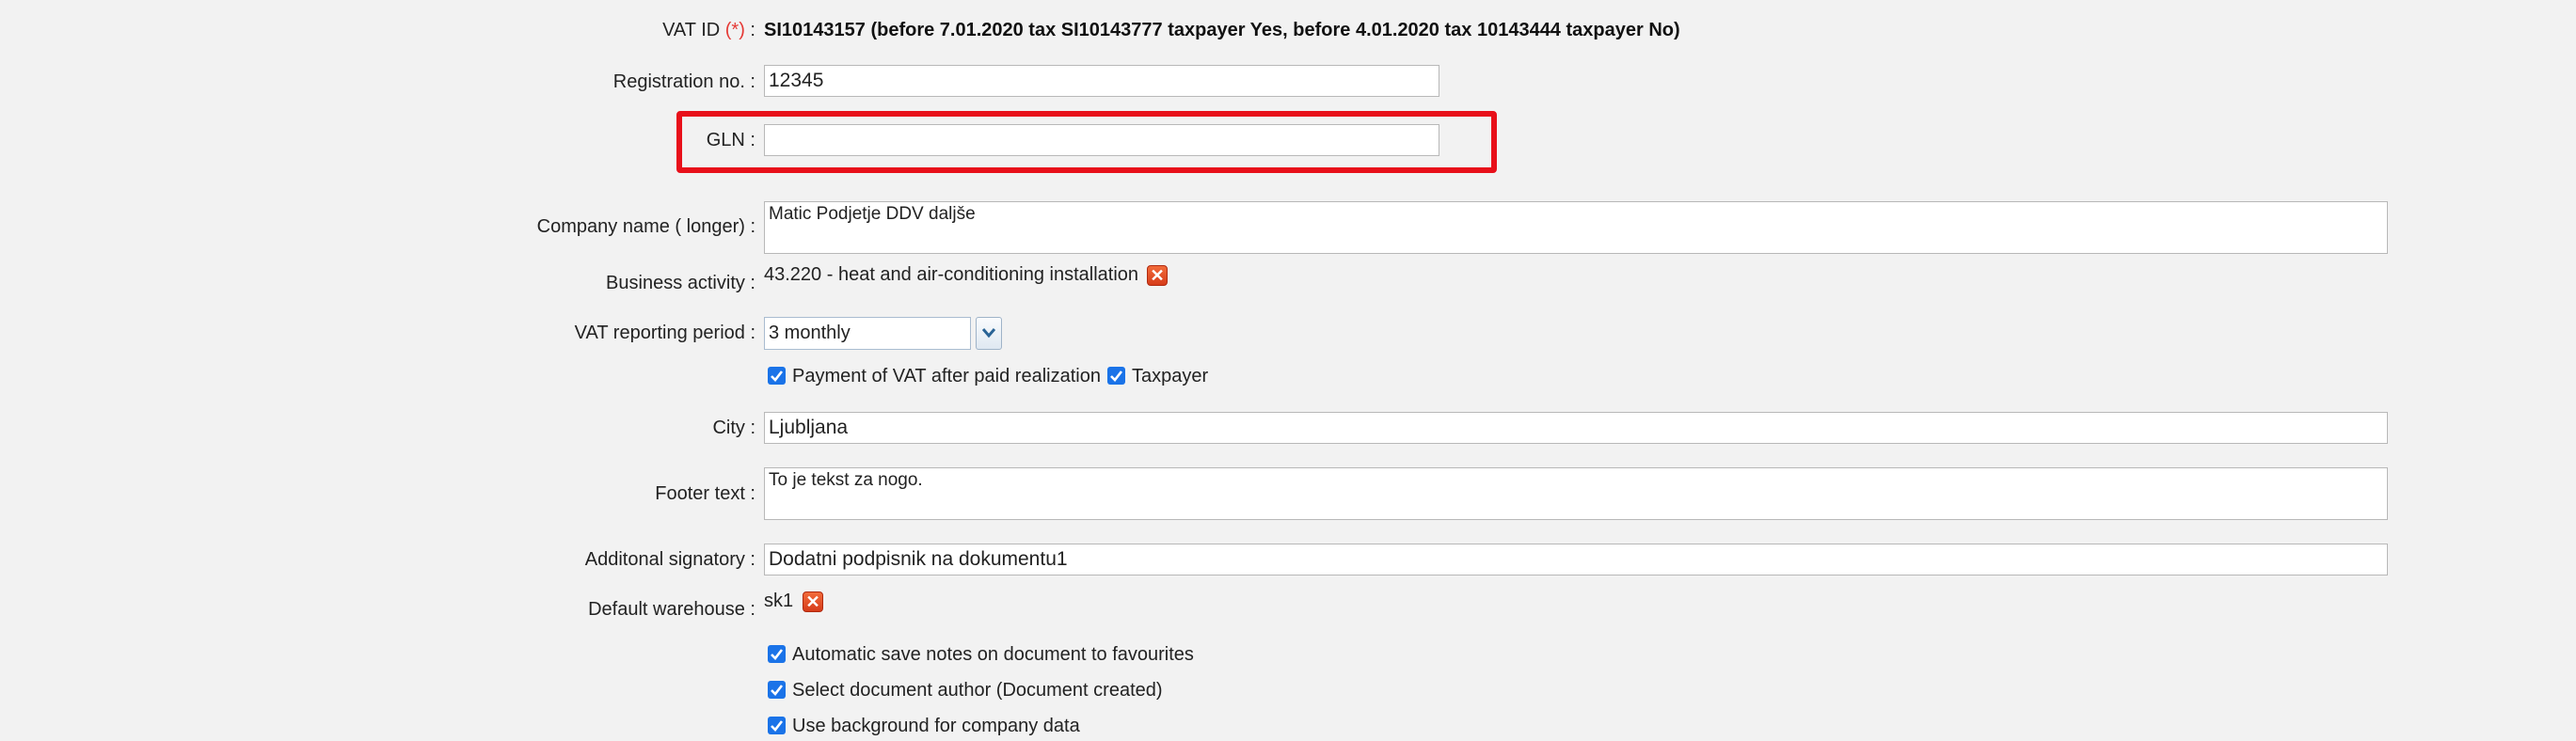 This screenshot has width=2576, height=741. I want to click on taxpayer-label: Taxpayer, so click(1170, 376).